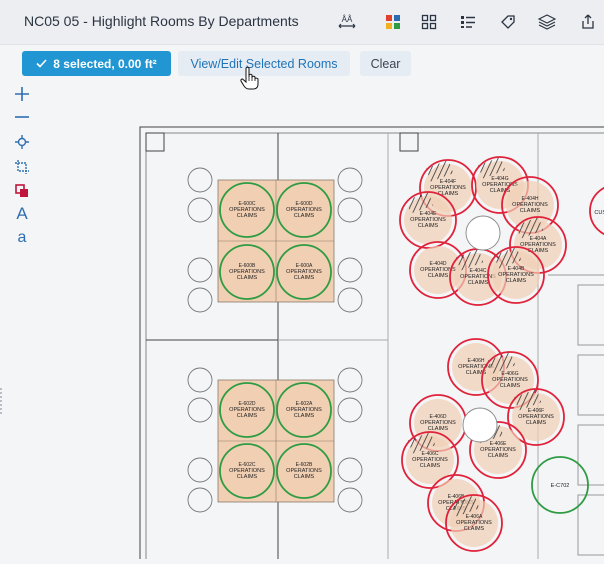 The width and height of the screenshot is (604, 564). I want to click on zoom-in-icon, so click(22, 94).